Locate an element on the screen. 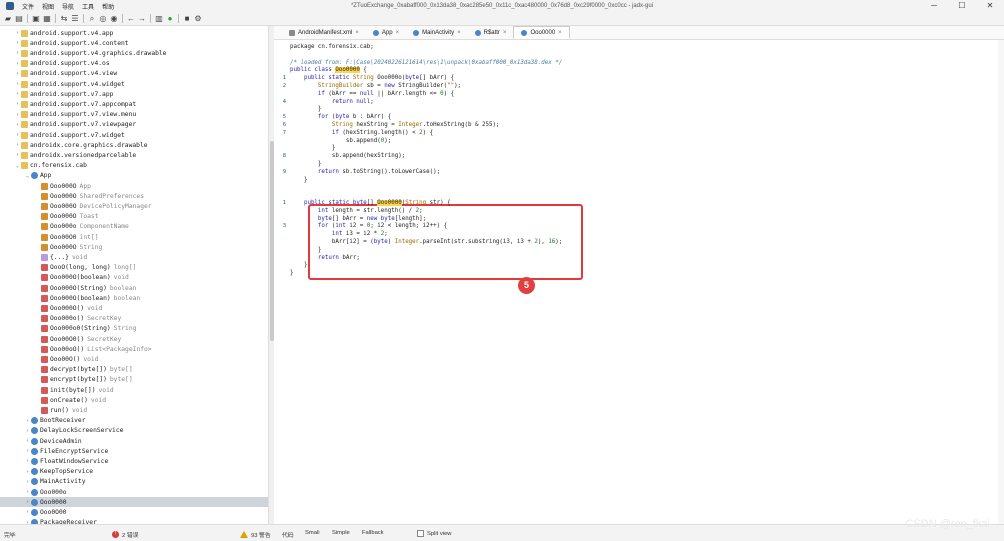 The width and height of the screenshot is (1004, 541). tree-item: › DelayLockScreenService is located at coordinates (134, 431).